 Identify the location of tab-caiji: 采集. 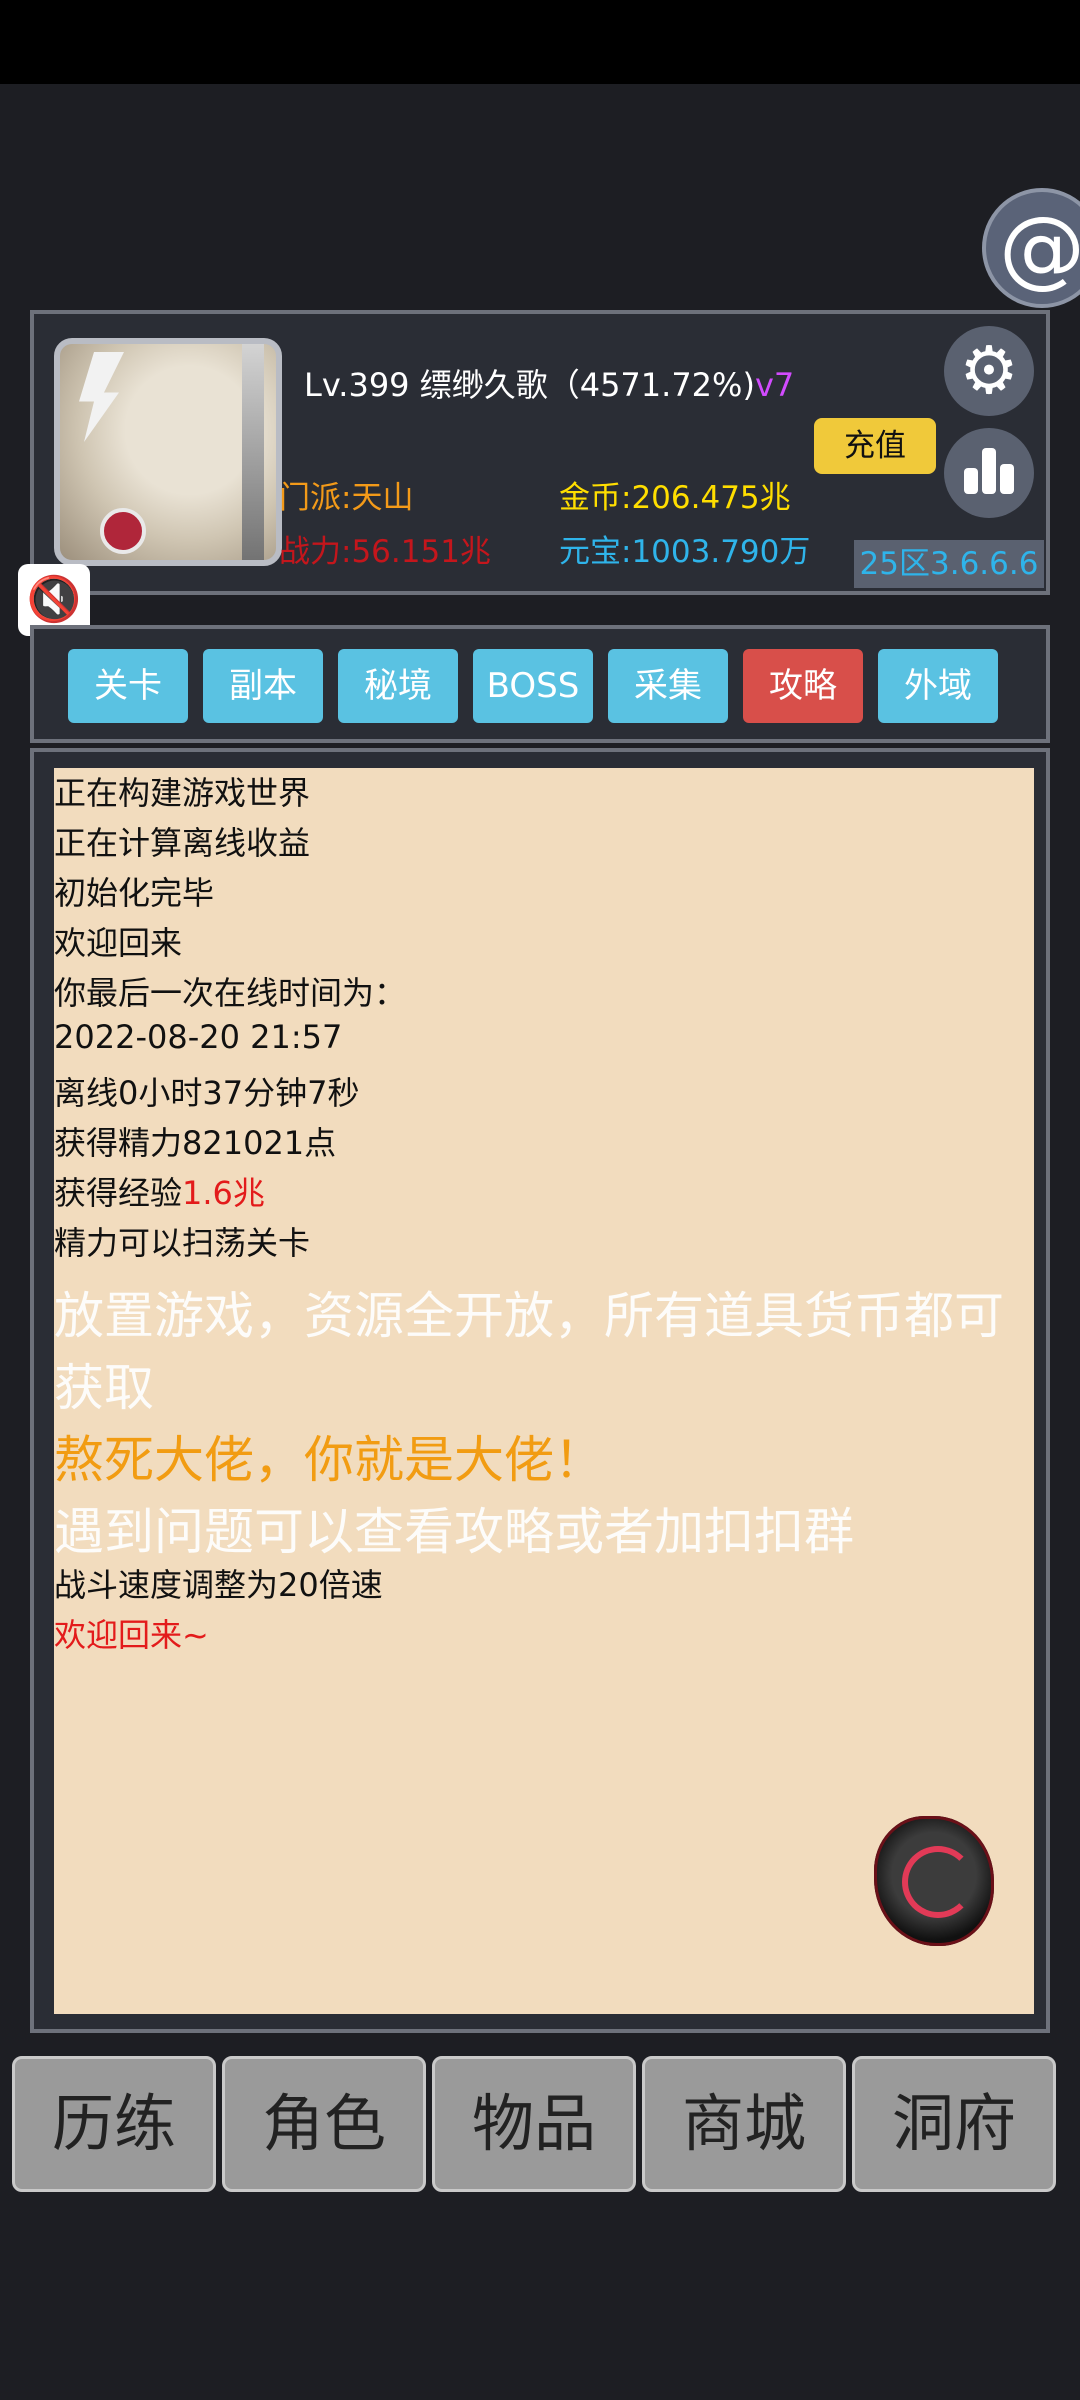
(668, 686).